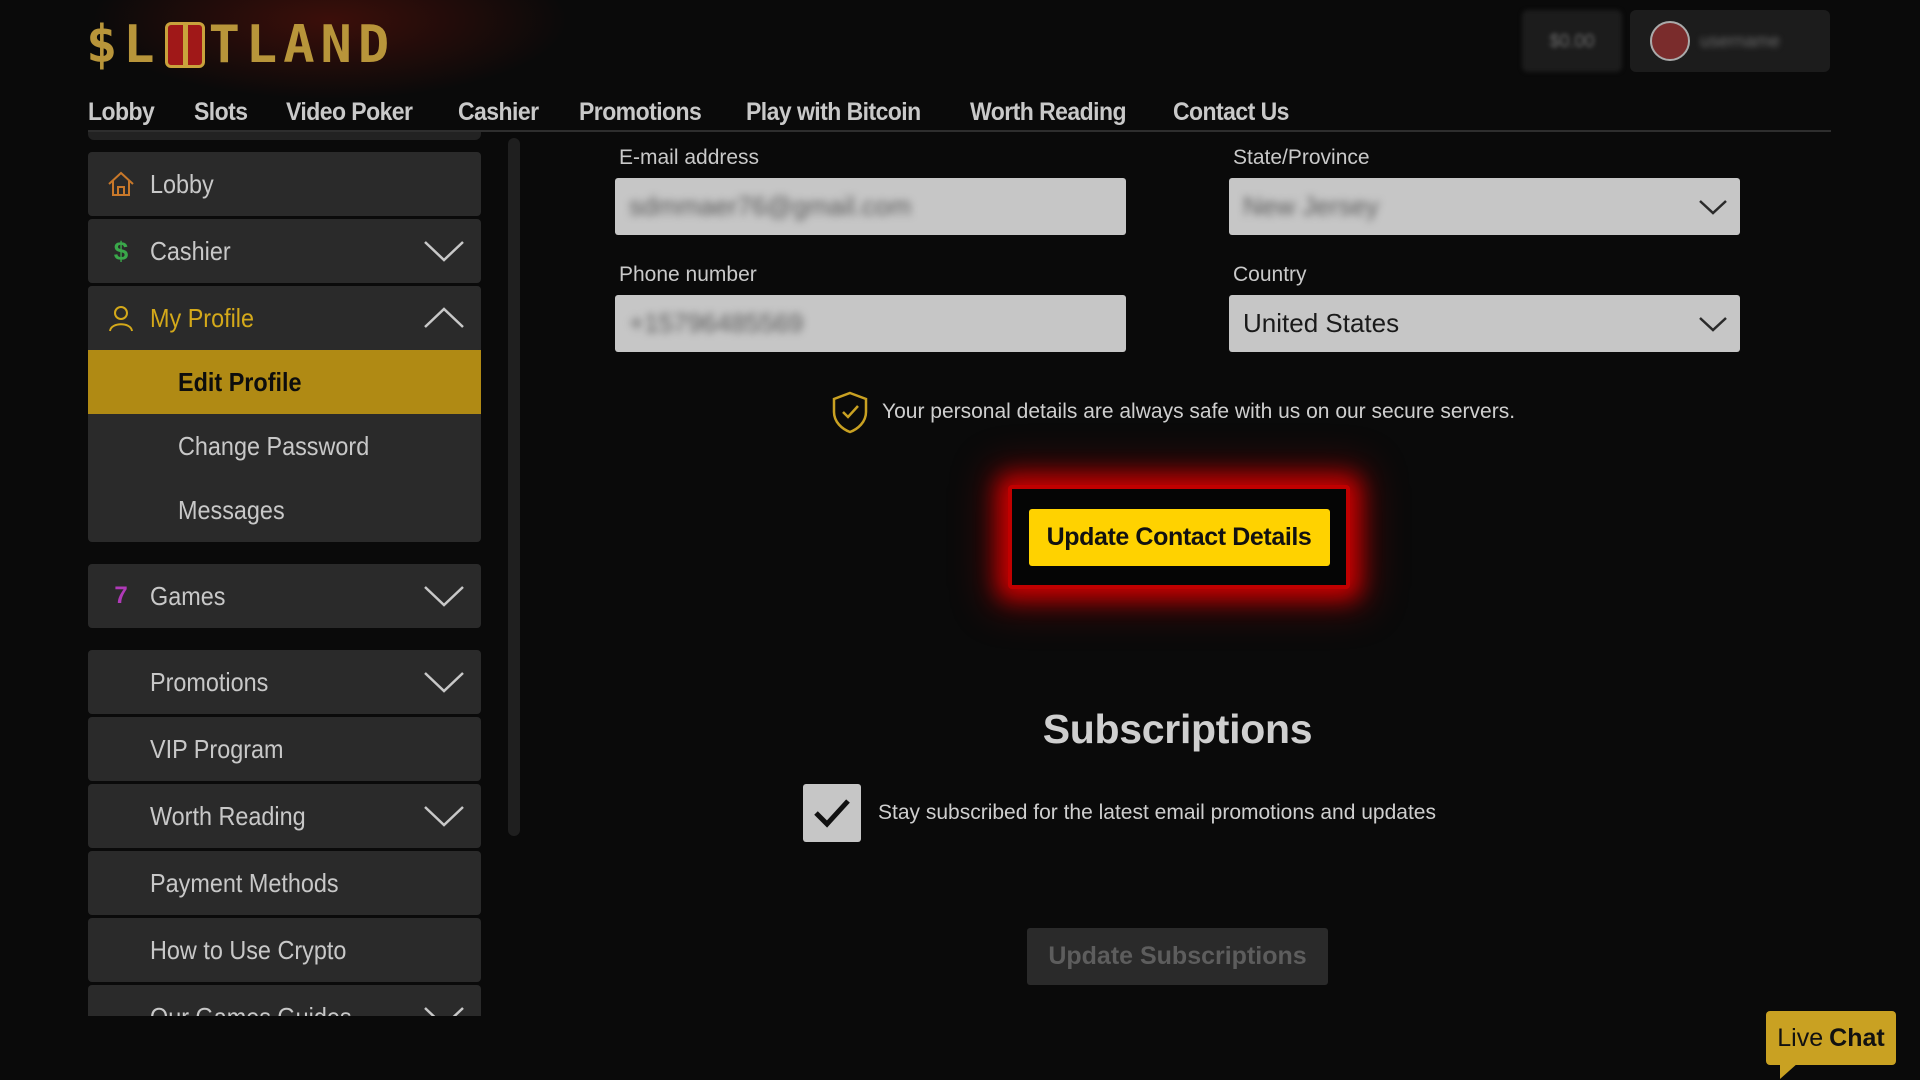 This screenshot has height=1080, width=1920. Describe the element at coordinates (231, 509) in the screenshot. I see `sidebar-sub-label: Messages` at that location.